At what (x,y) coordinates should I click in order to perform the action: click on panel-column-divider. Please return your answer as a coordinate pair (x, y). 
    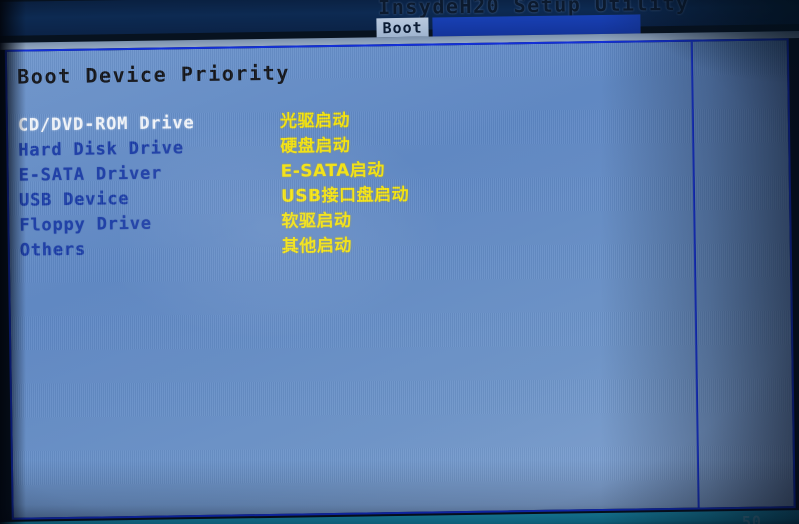
    Looking at the image, I should click on (695, 276).